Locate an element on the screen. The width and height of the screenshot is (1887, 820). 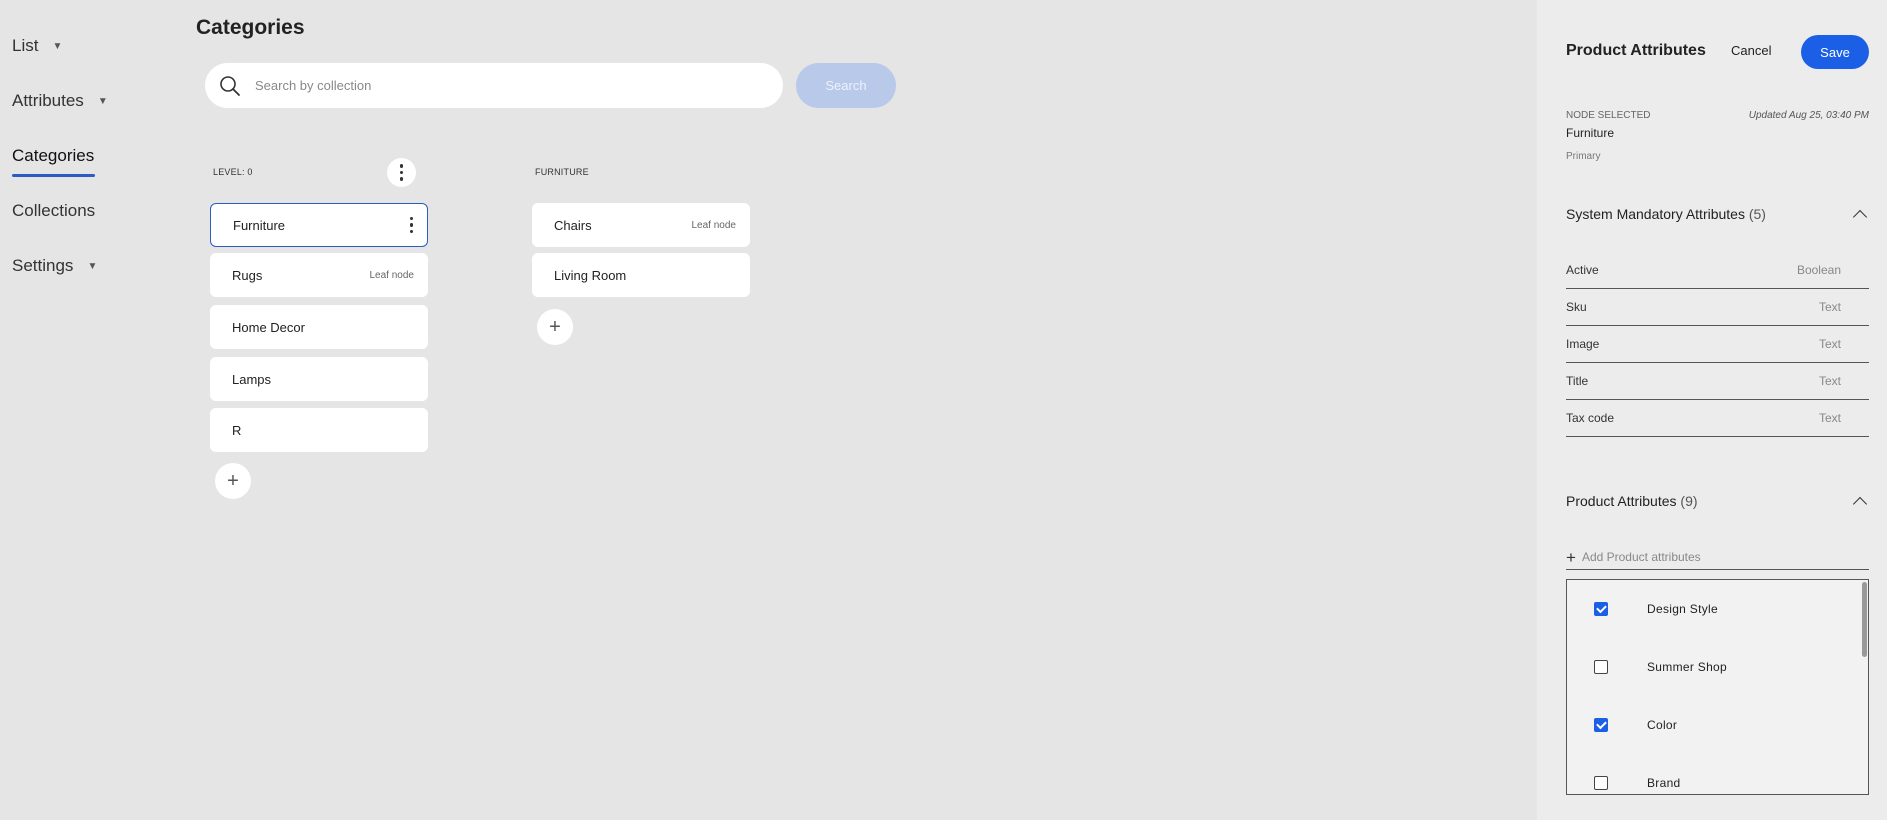
search-input is located at coordinates (495, 85).